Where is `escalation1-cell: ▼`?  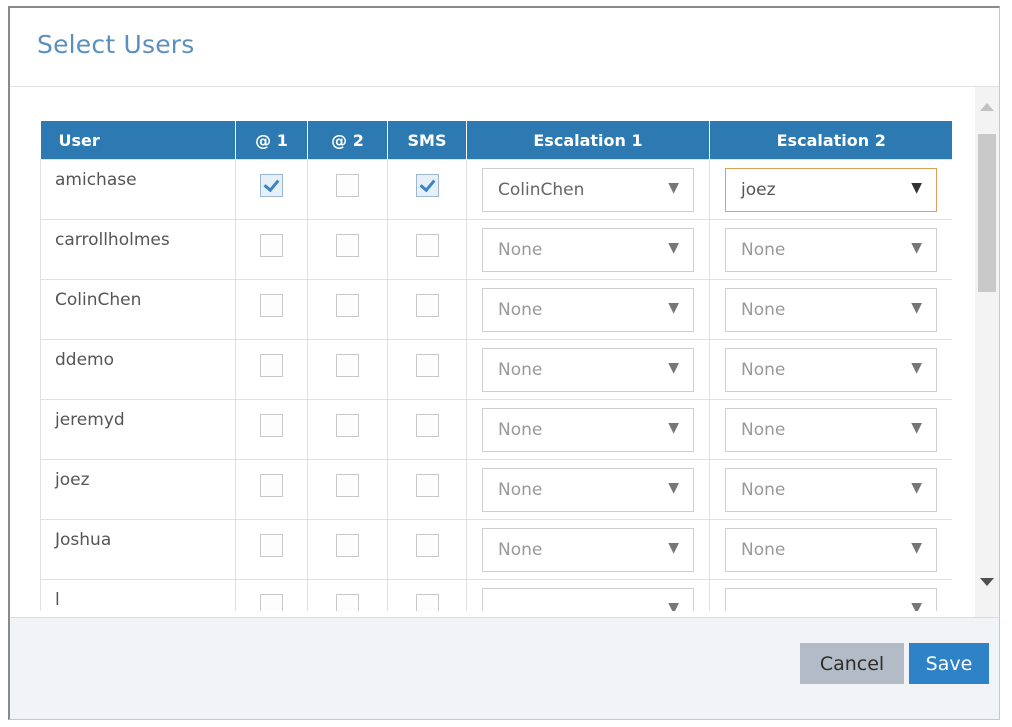
escalation1-cell: ▼ is located at coordinates (588, 595).